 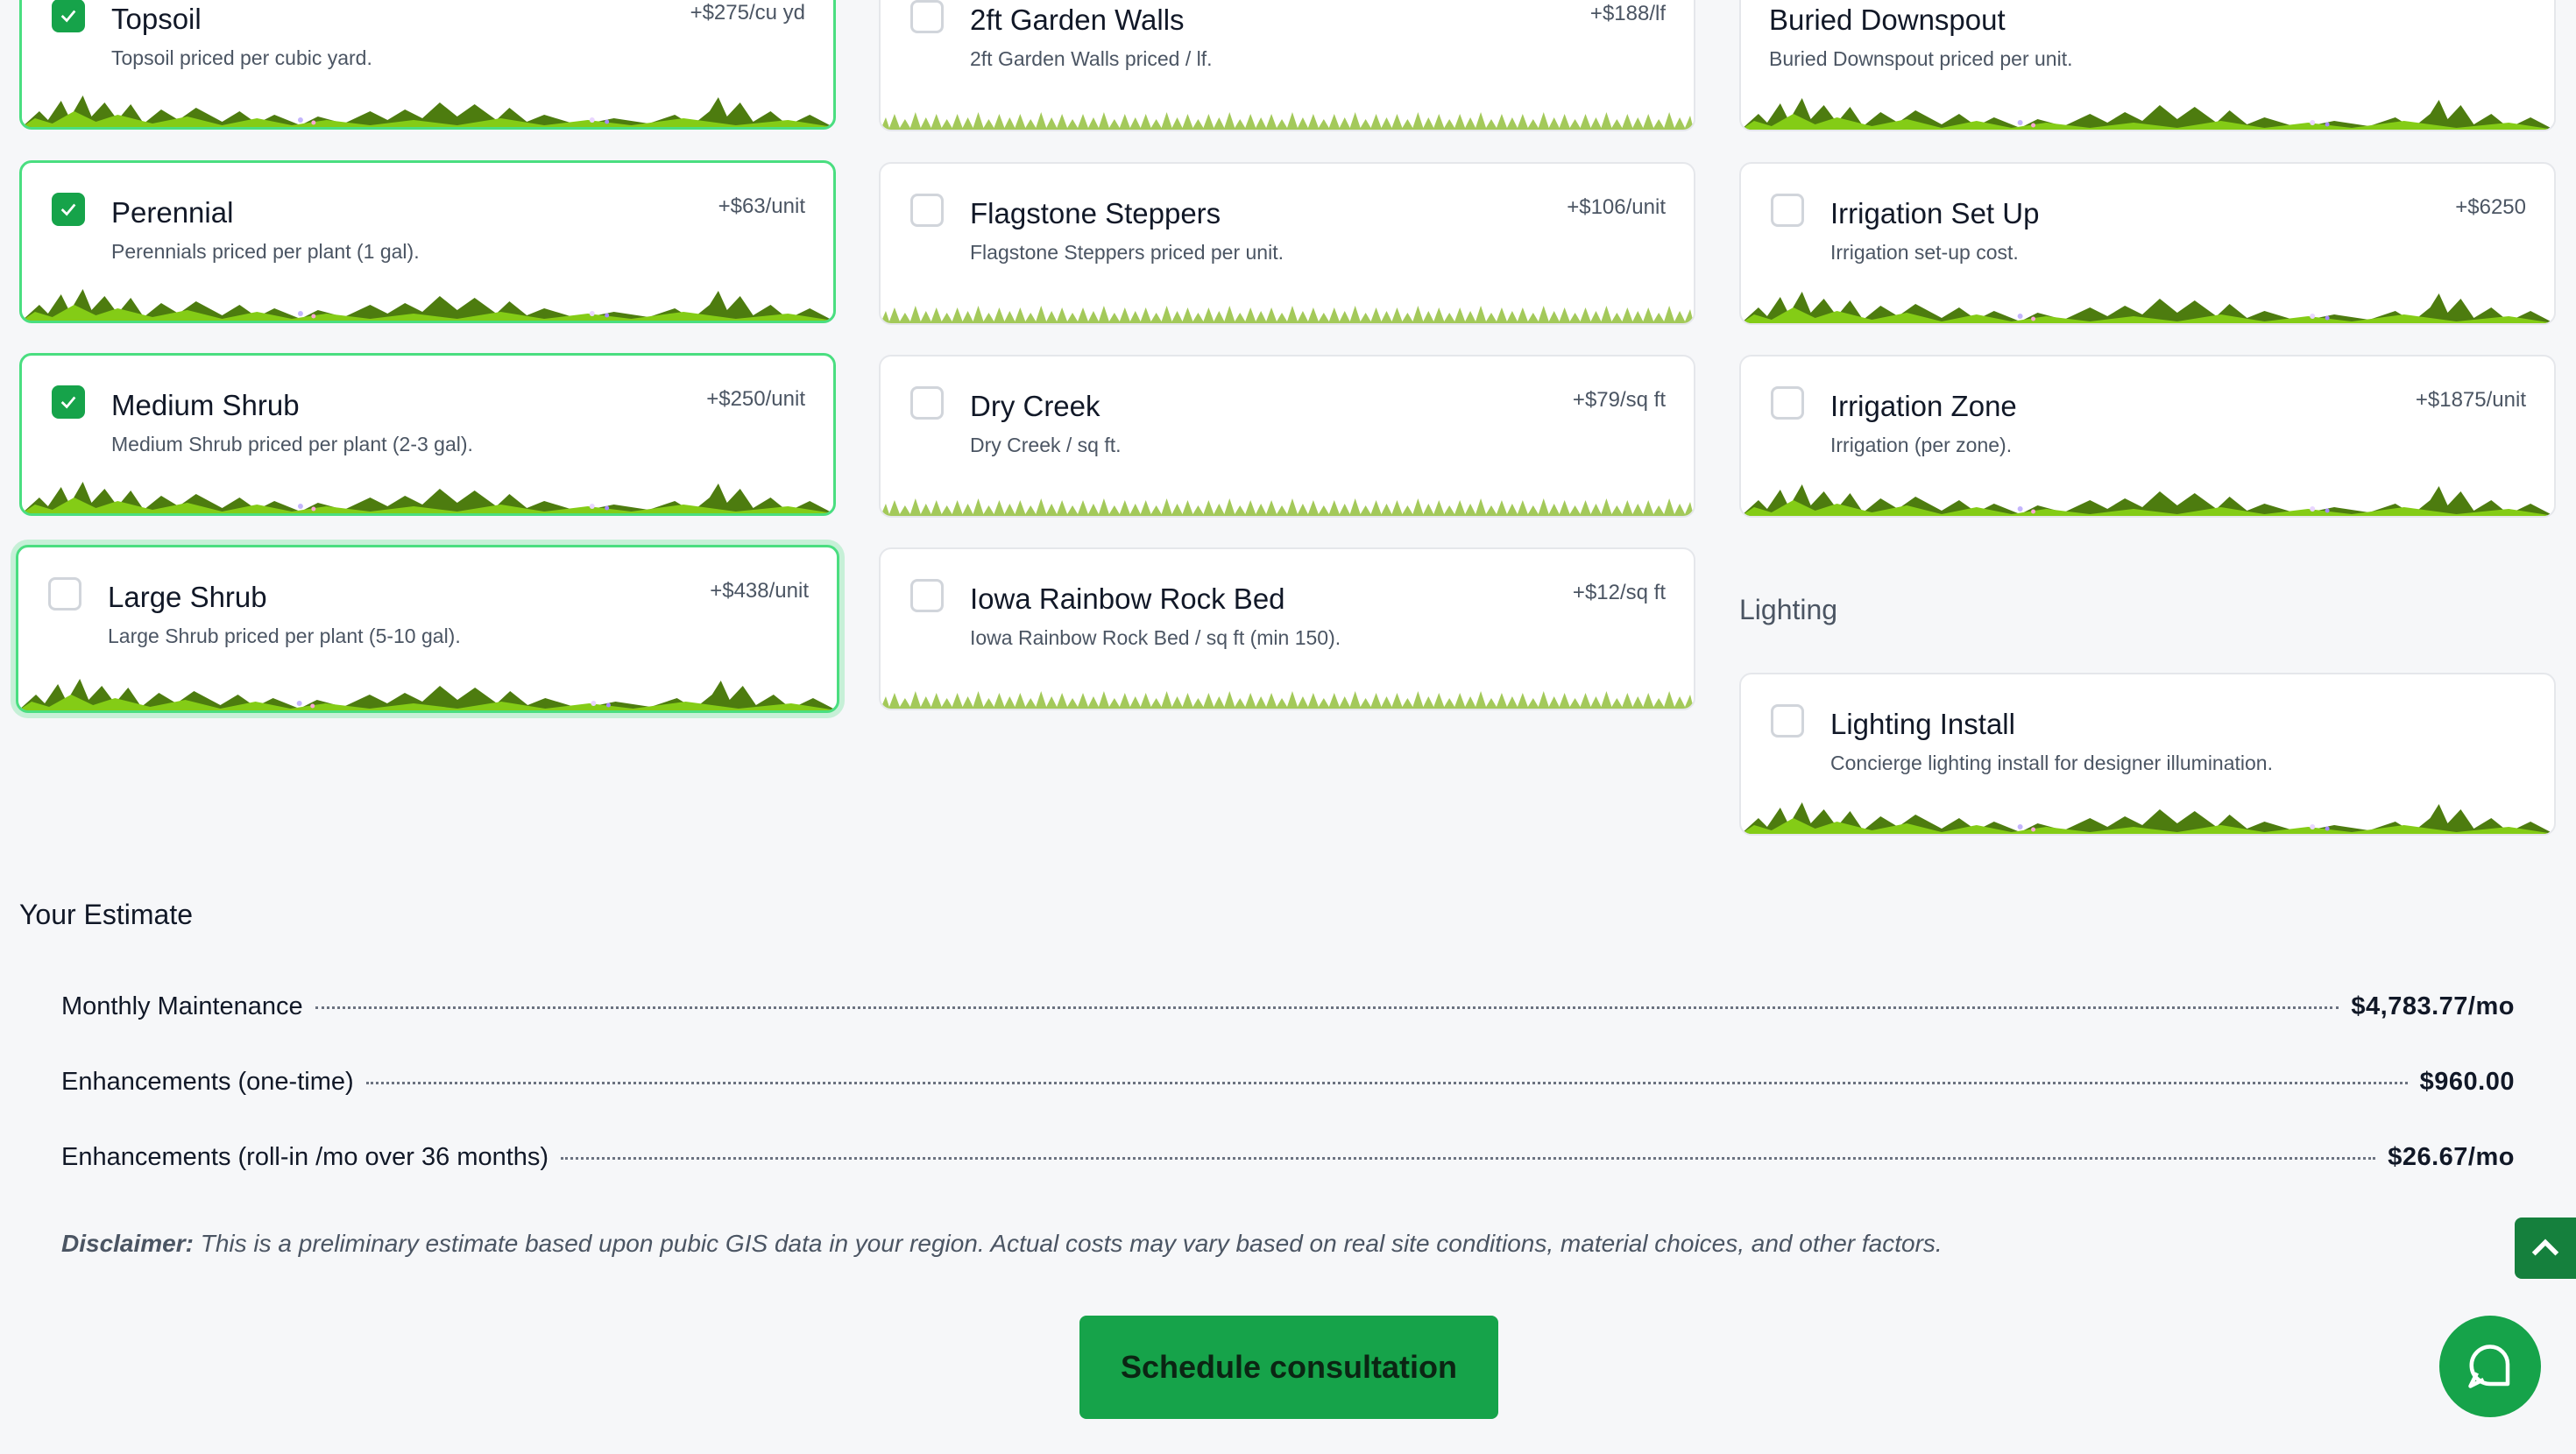 I want to click on option-description: Buried Downspout priced per unit., so click(x=1921, y=58).